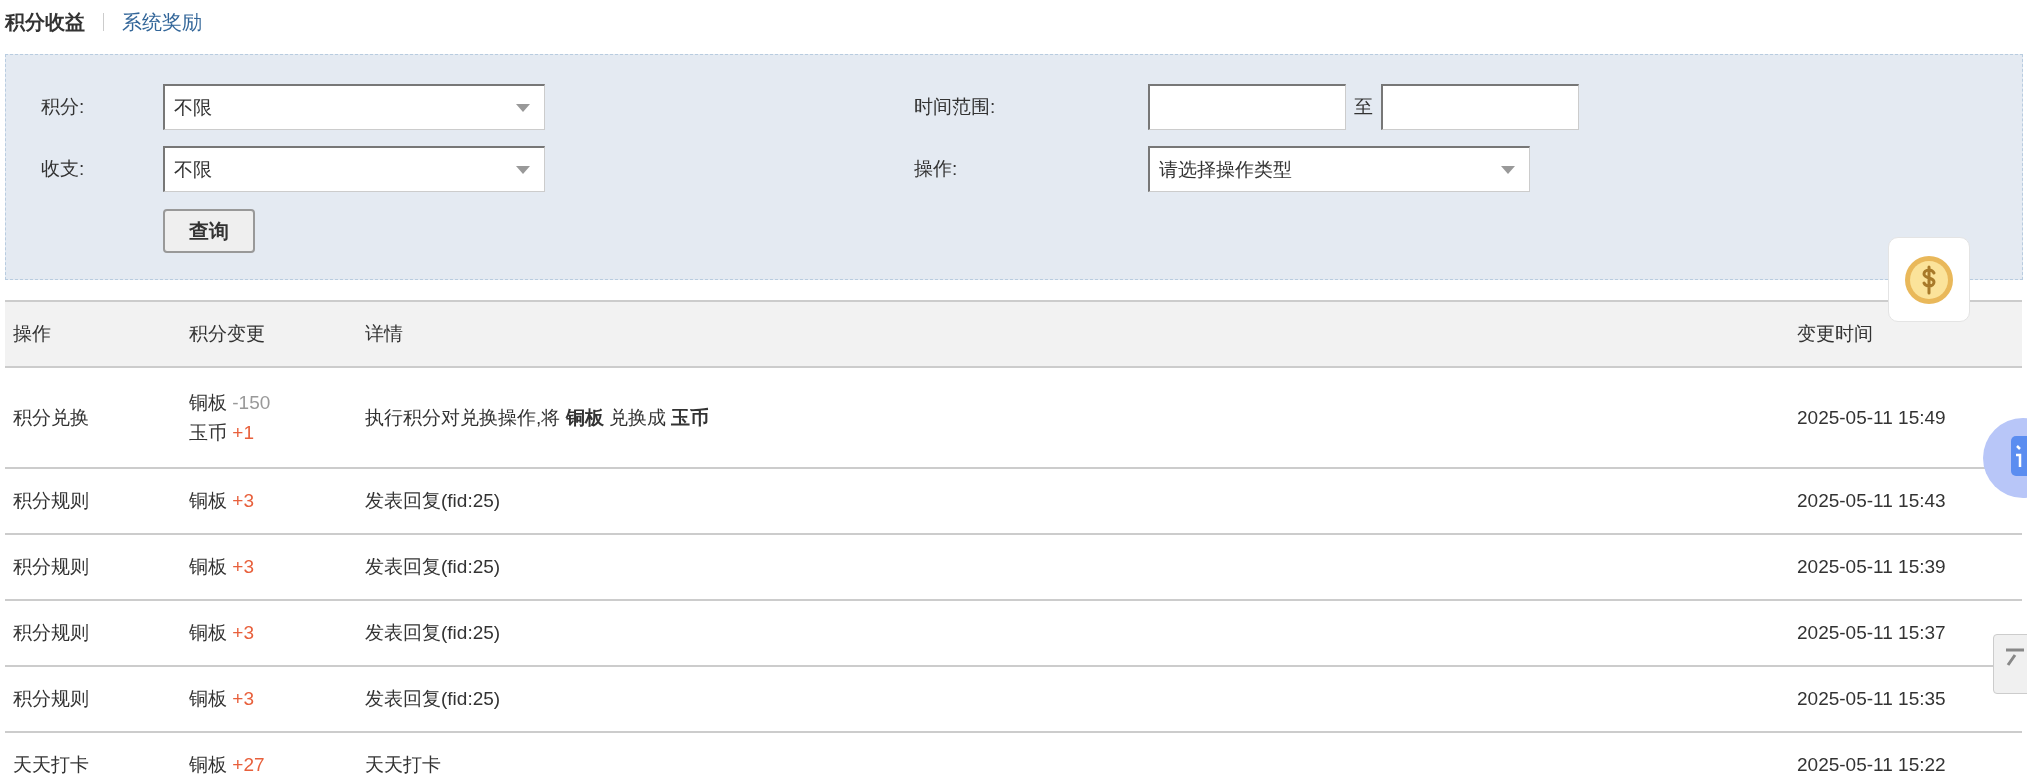 The width and height of the screenshot is (2027, 783). I want to click on tab: 积分收益, so click(45, 22).